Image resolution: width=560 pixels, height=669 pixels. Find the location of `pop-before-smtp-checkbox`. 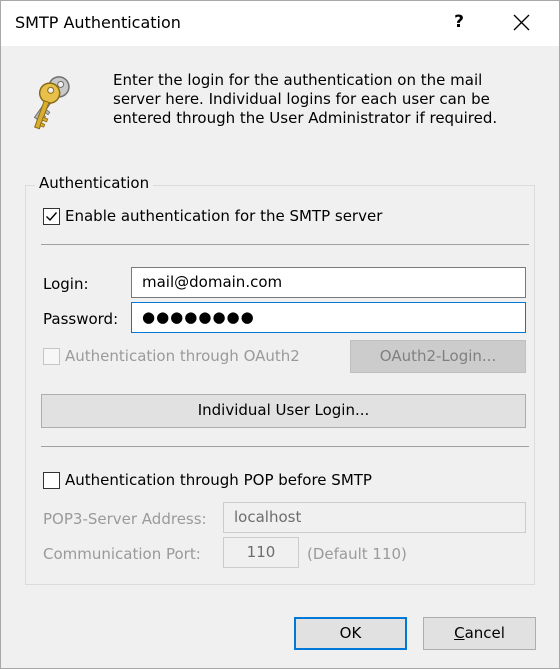

pop-before-smtp-checkbox is located at coordinates (51, 480).